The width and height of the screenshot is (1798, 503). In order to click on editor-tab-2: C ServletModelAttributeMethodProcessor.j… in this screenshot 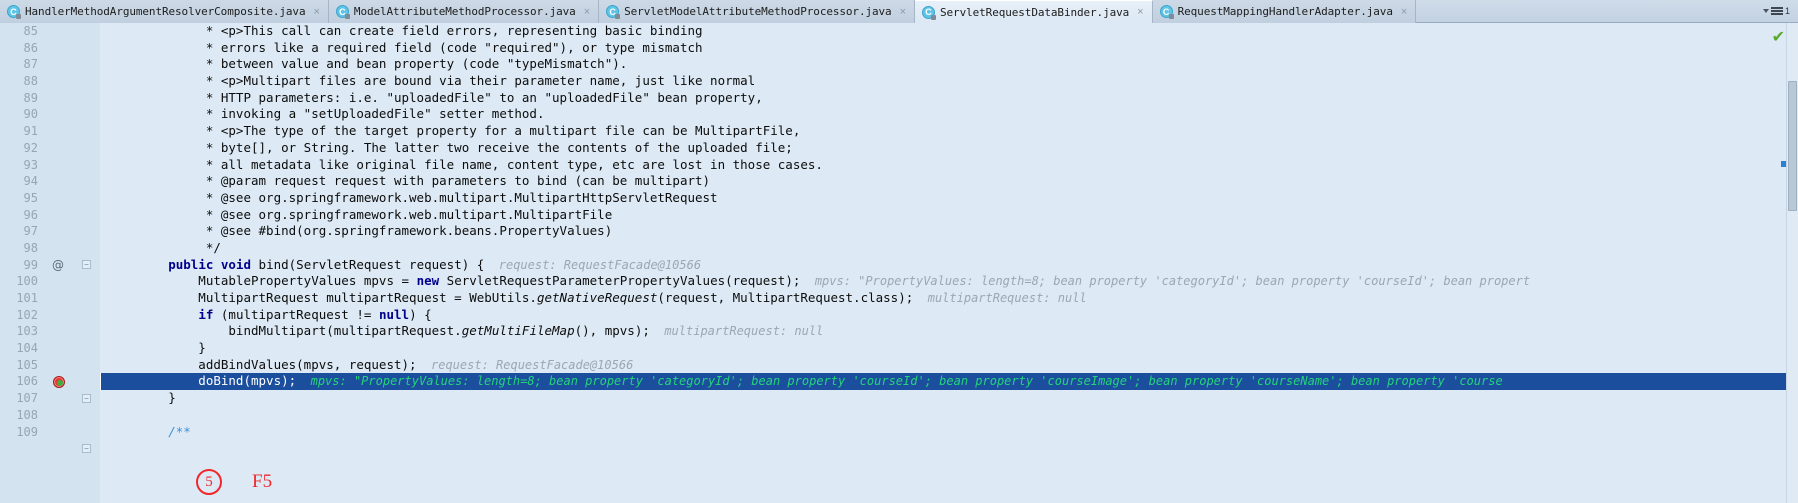, I will do `click(757, 11)`.